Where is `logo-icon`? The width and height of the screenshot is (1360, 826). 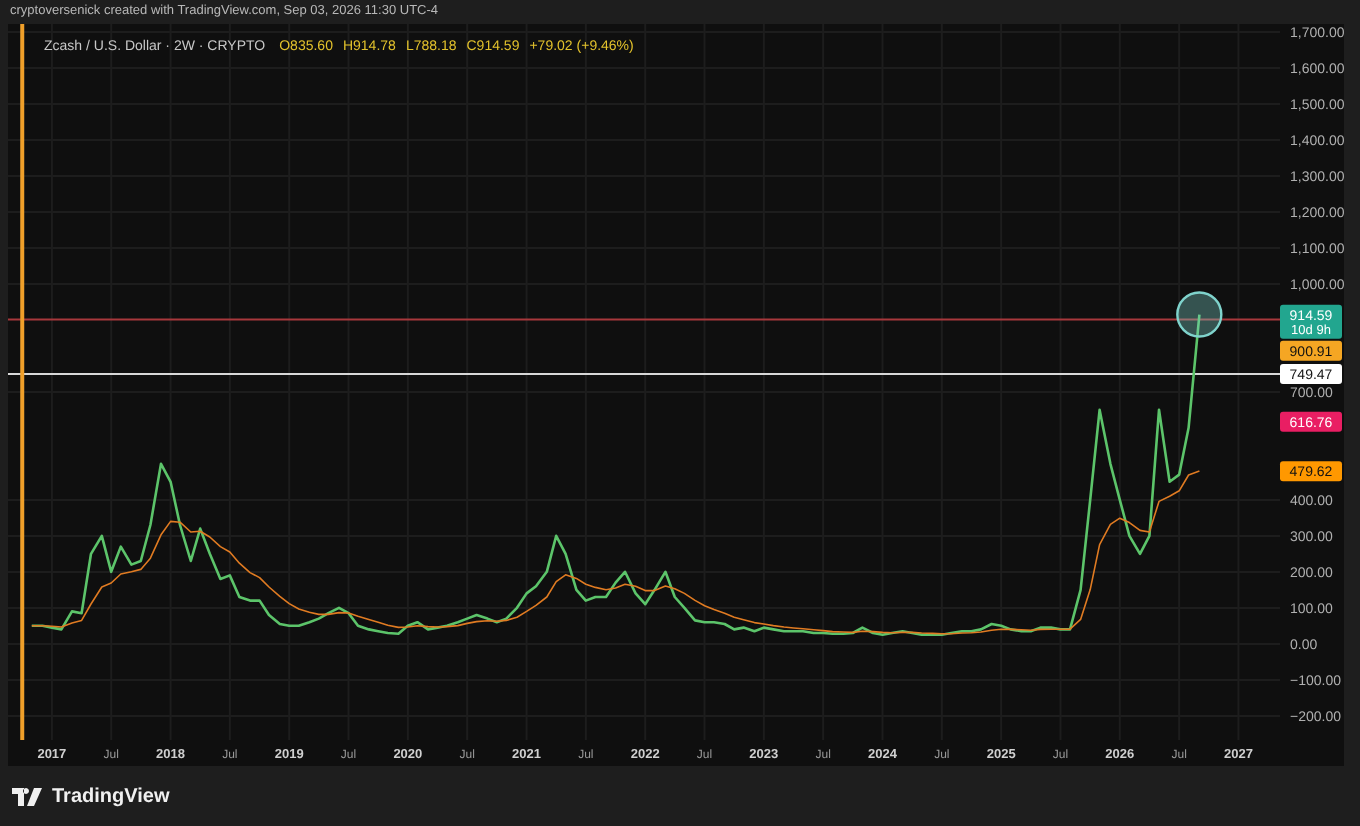
logo-icon is located at coordinates (28, 796).